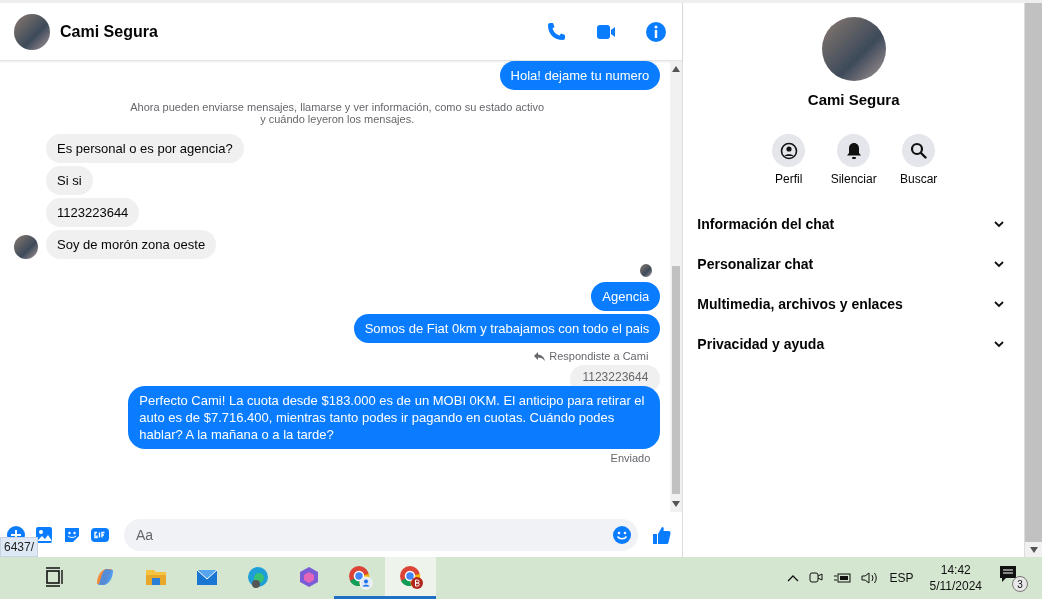 Image resolution: width=1042 pixels, height=599 pixels. I want to click on mute-action: Silenciar, so click(854, 160).